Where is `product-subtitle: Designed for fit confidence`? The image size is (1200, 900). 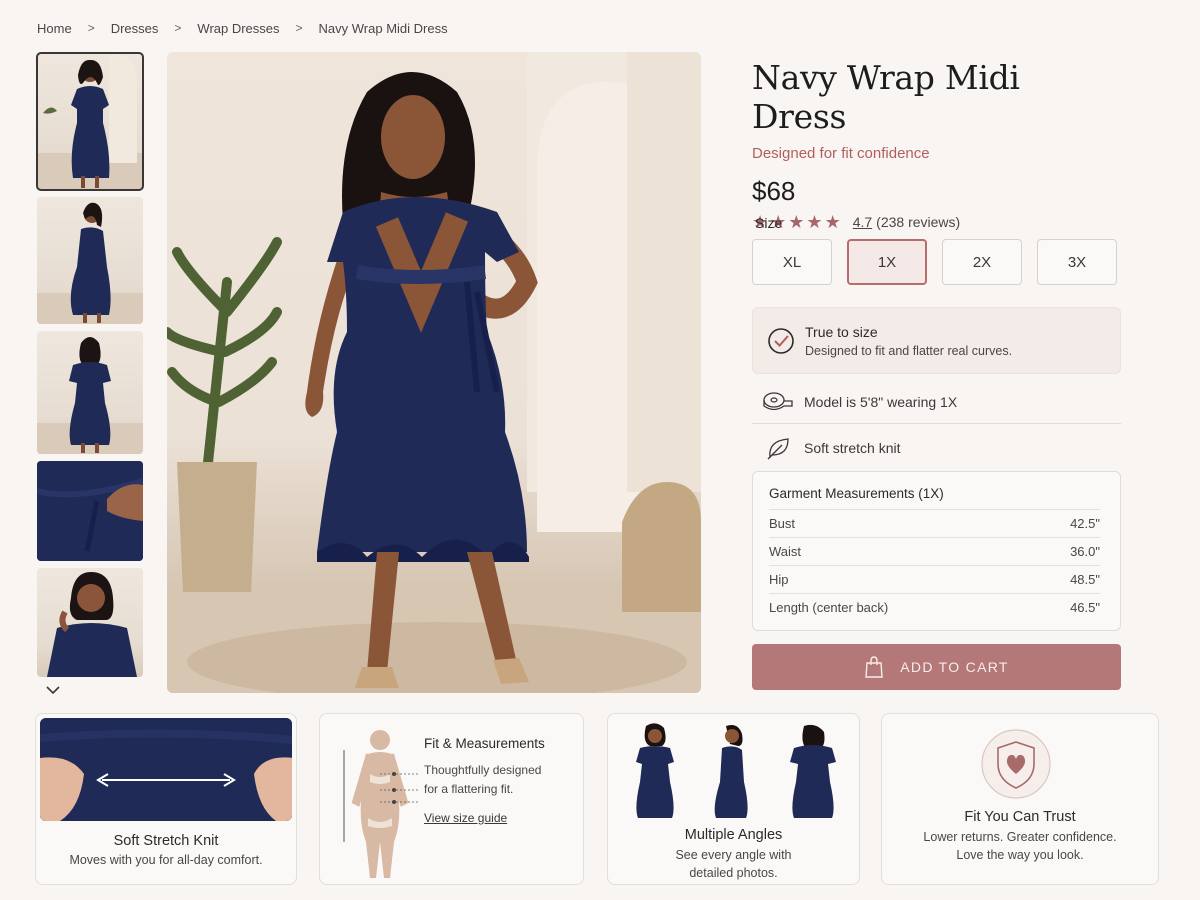
product-subtitle: Designed for fit confidence is located at coordinates (841, 153).